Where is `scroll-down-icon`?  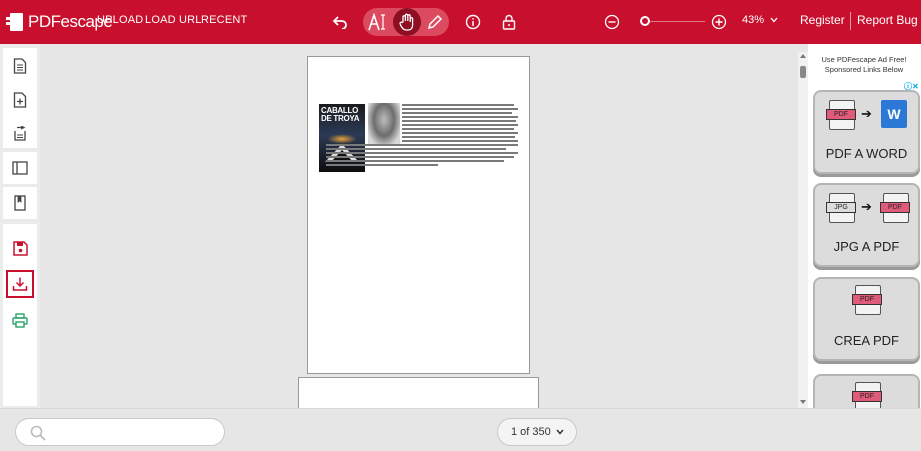
scroll-down-icon is located at coordinates (803, 402).